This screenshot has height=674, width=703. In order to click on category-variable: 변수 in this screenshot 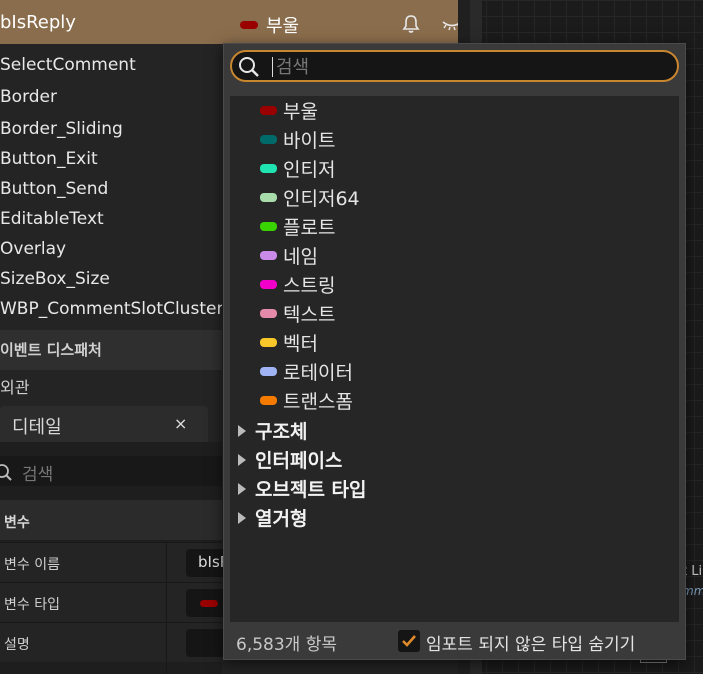, I will do `click(111, 520)`.